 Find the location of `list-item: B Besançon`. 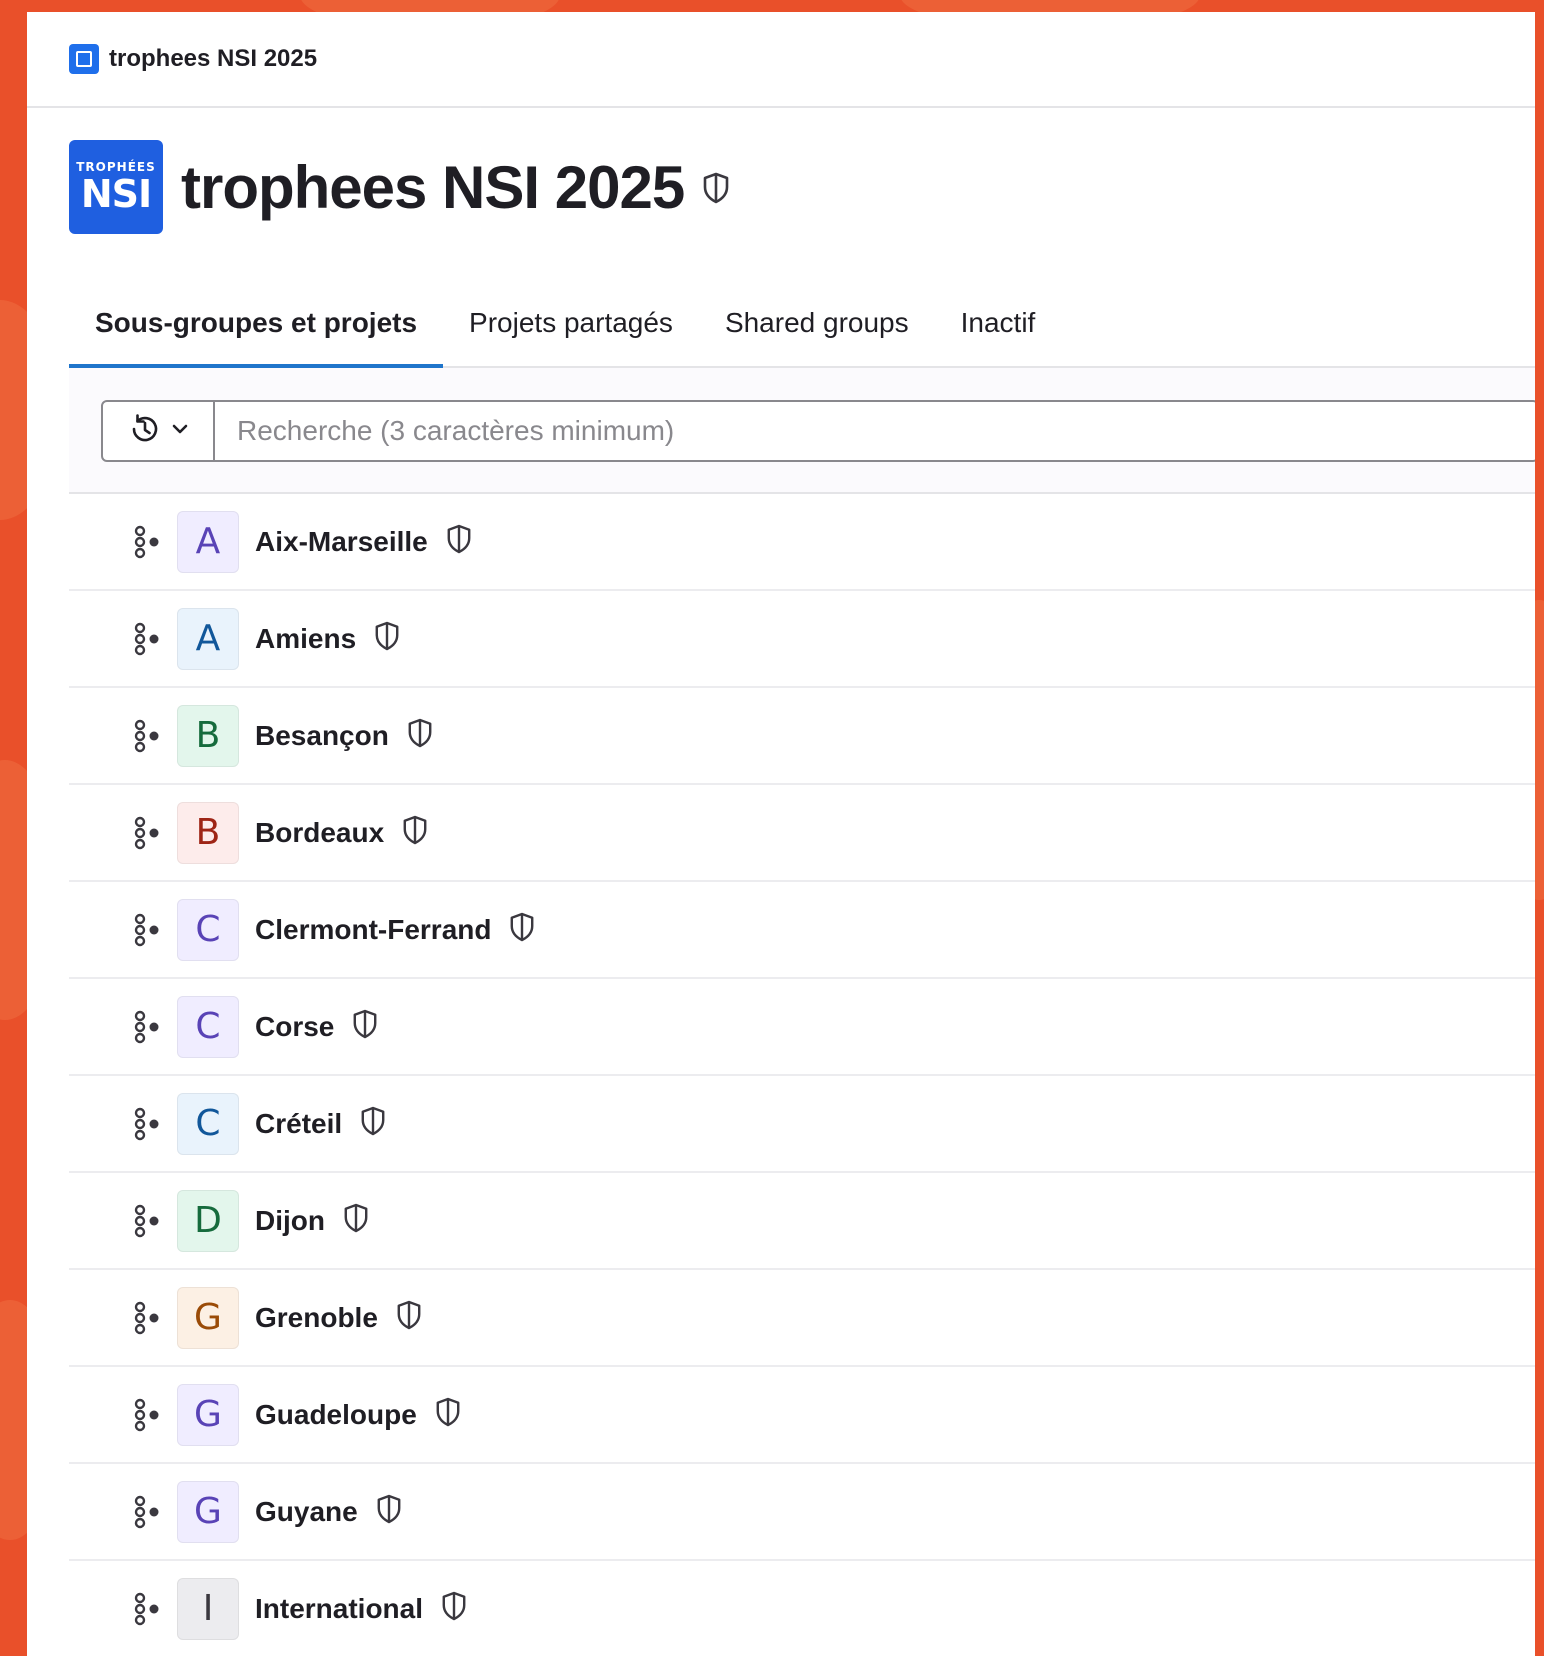

list-item: B Besançon is located at coordinates (802, 736).